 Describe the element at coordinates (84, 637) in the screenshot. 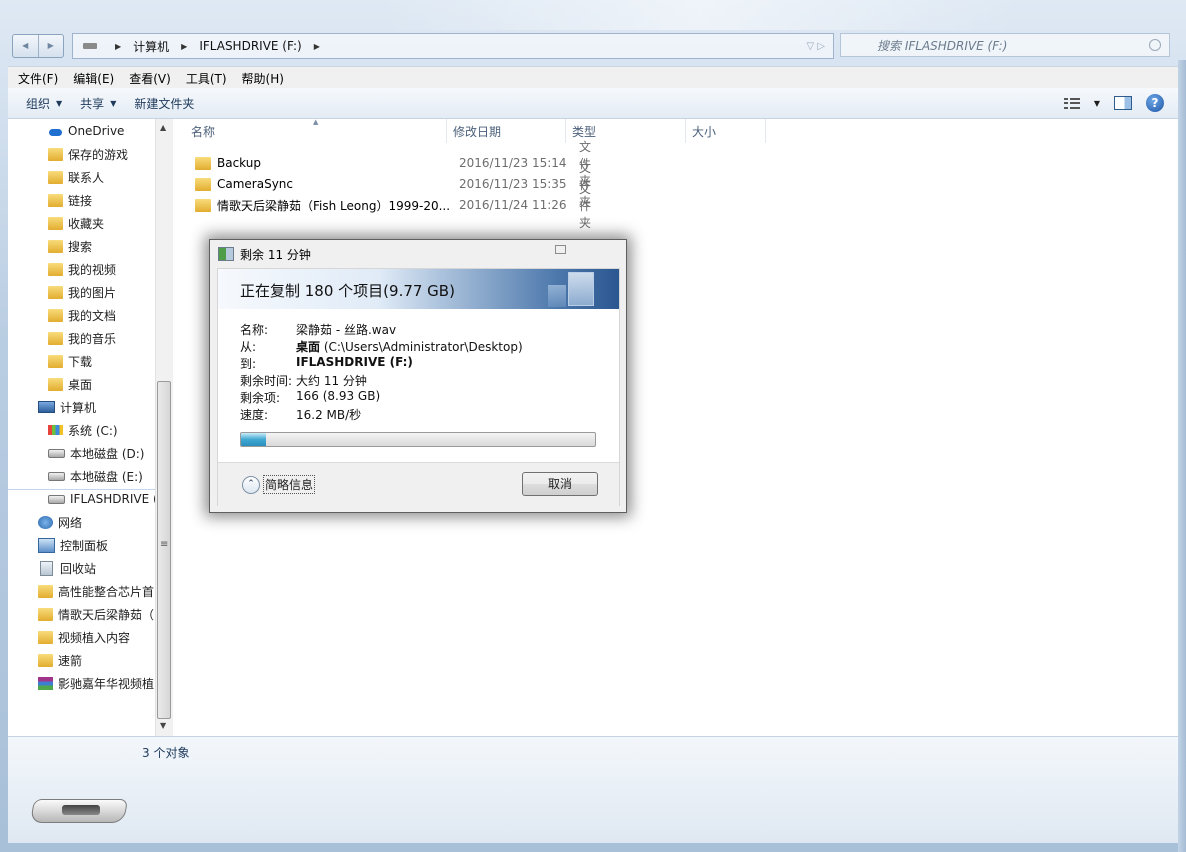

I see `sidebar-item-folder: 视频植入内容` at that location.